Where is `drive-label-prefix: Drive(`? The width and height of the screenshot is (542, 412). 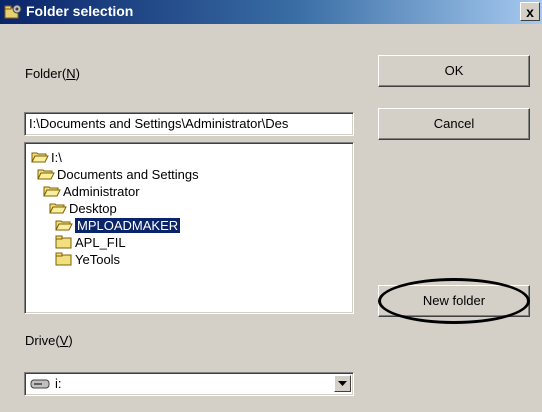
drive-label-prefix: Drive( is located at coordinates (42, 340).